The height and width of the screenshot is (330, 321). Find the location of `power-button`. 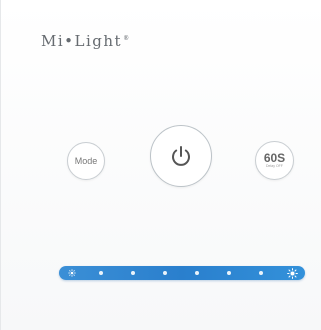

power-button is located at coordinates (181, 156).